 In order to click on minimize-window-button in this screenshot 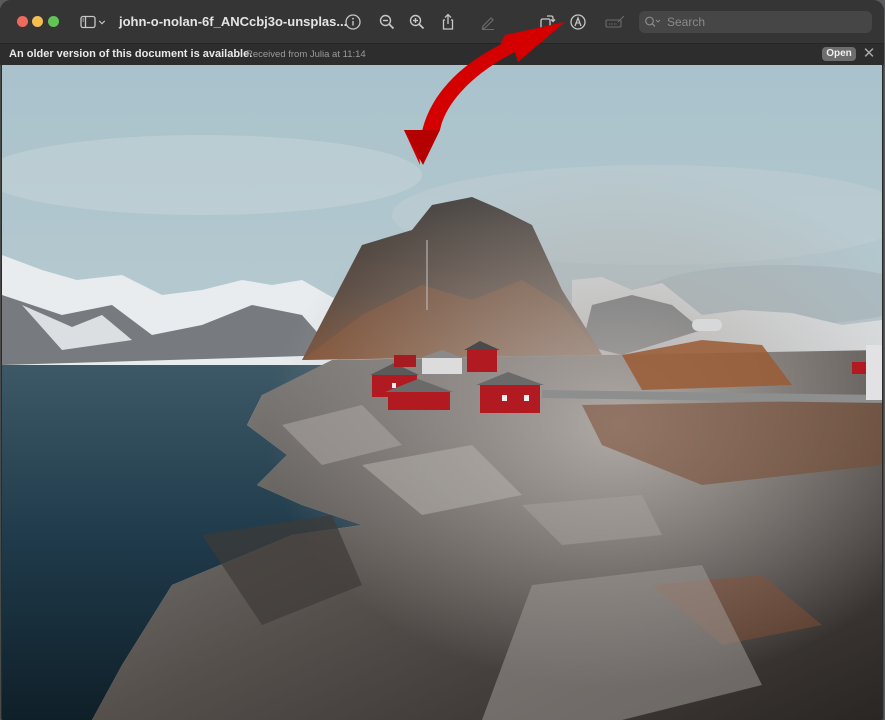, I will do `click(37, 21)`.